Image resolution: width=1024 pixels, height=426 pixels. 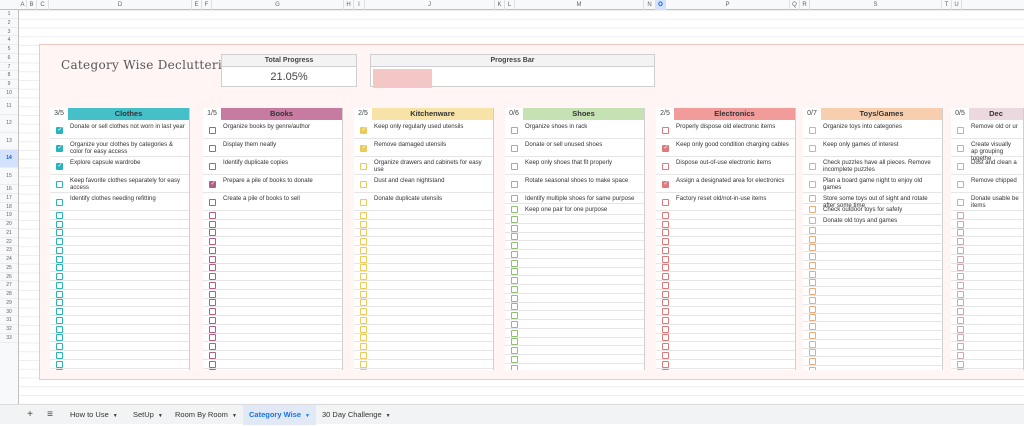 What do you see at coordinates (9, 106) in the screenshot?
I see `row-header-11: 11` at bounding box center [9, 106].